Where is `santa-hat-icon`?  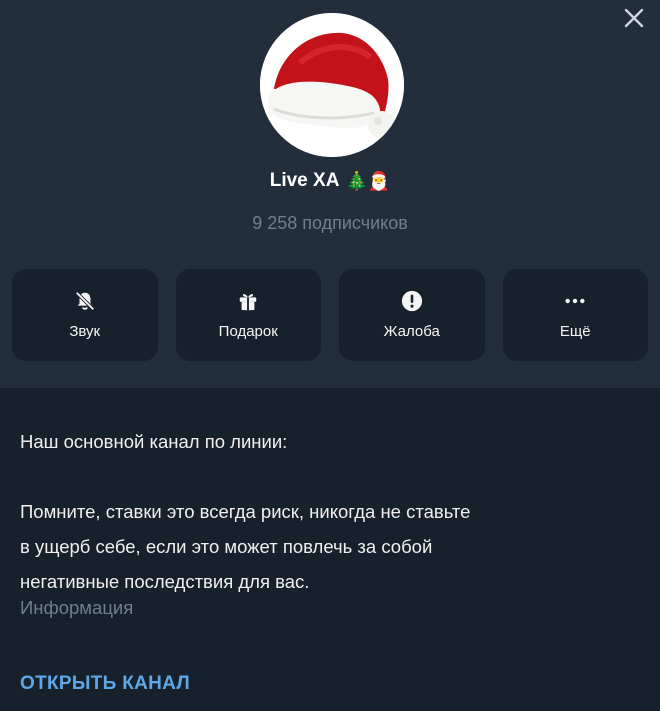 santa-hat-icon is located at coordinates (332, 85).